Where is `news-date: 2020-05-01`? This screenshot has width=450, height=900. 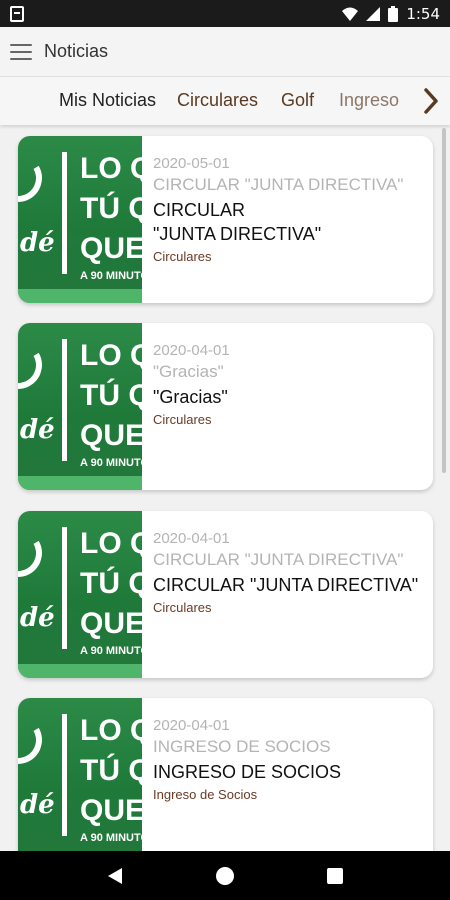 news-date: 2020-05-01 is located at coordinates (191, 163).